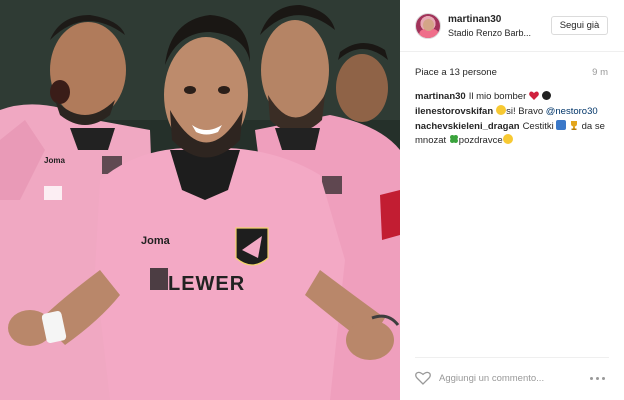 The width and height of the screenshot is (624, 400). What do you see at coordinates (572, 111) in the screenshot?
I see `comment-mention: @nestoro30` at bounding box center [572, 111].